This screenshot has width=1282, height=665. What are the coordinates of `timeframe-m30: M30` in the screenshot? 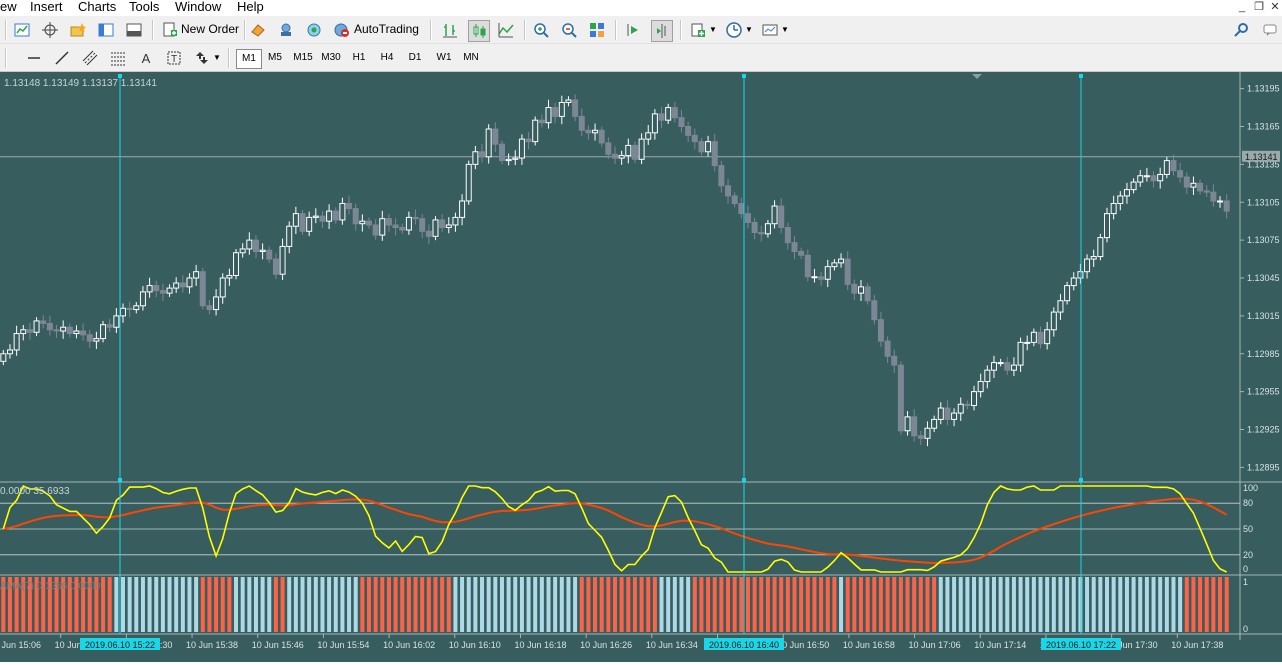 It's located at (331, 58).